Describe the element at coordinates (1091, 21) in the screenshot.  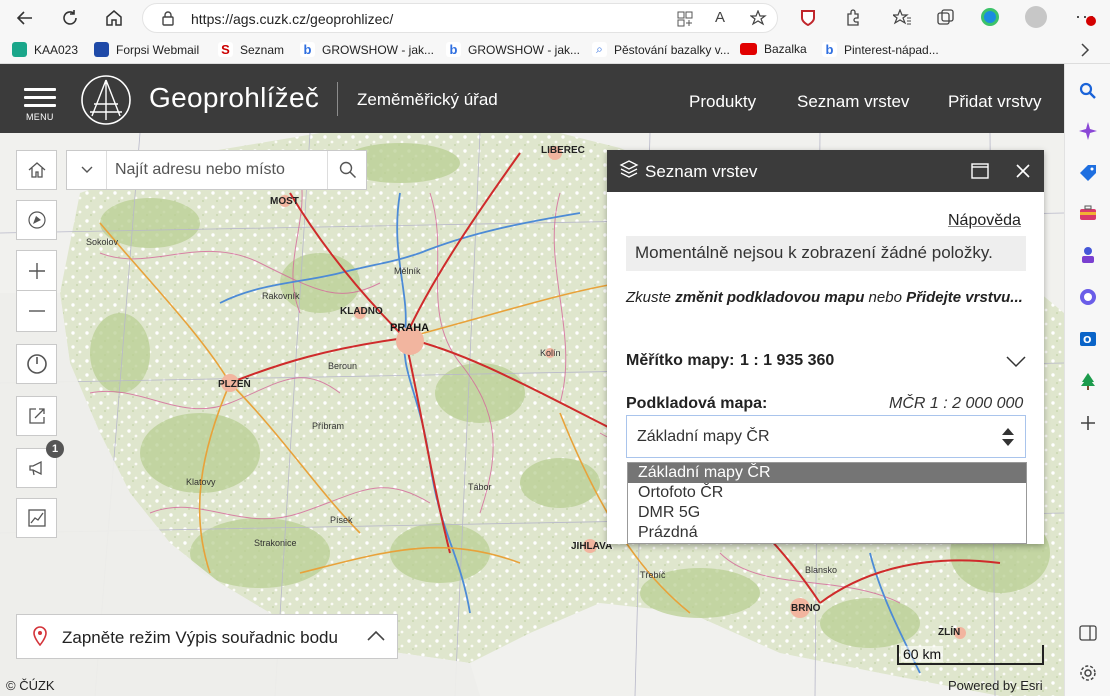
I see `notification-dot` at that location.